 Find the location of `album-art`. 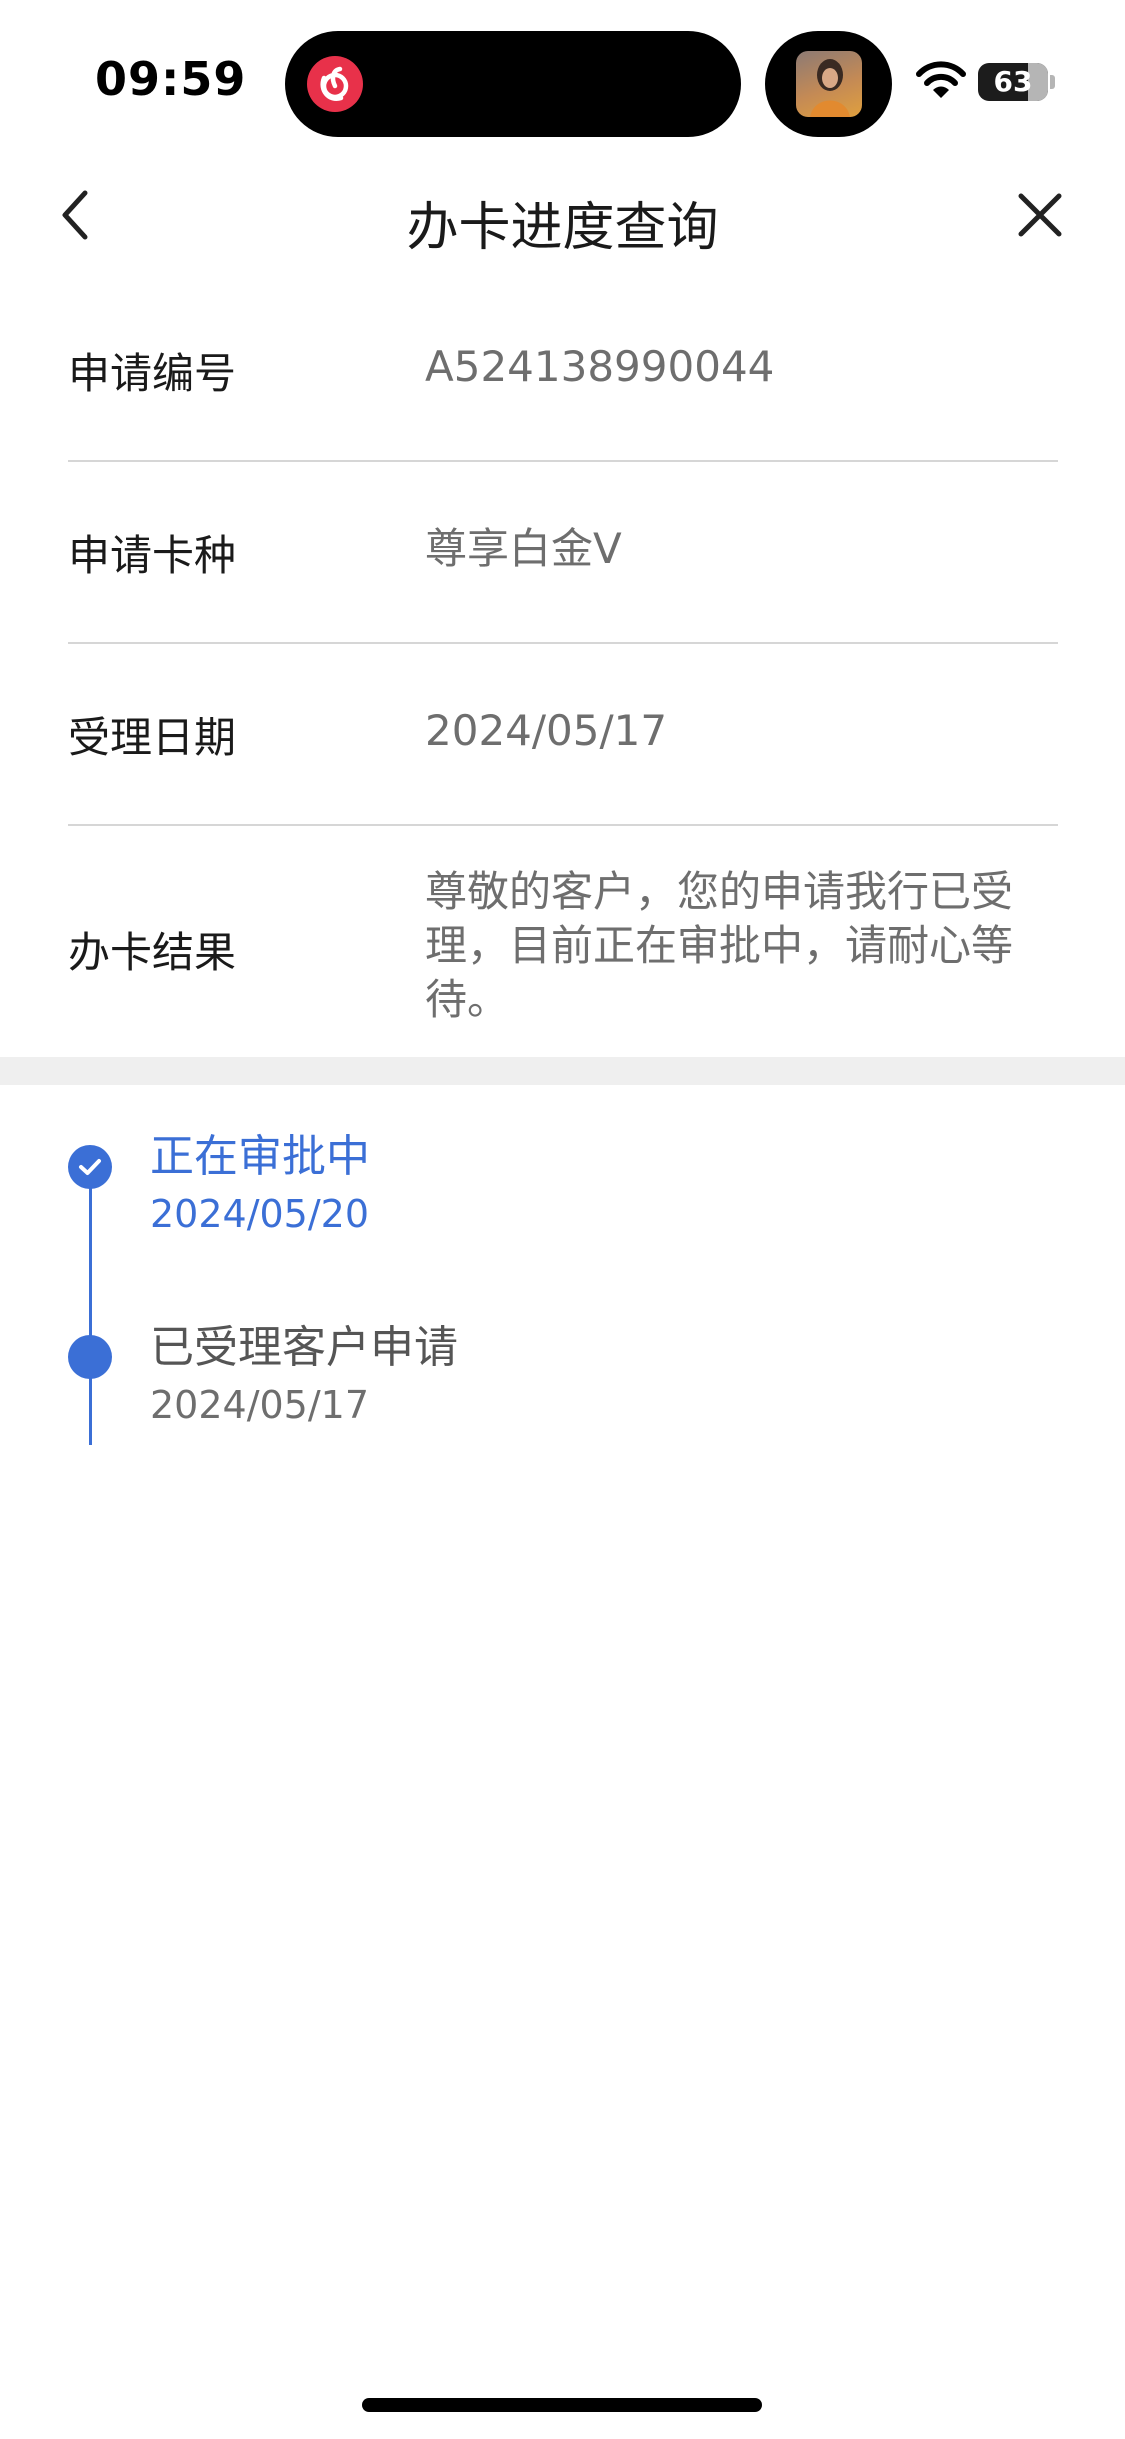

album-art is located at coordinates (829, 84).